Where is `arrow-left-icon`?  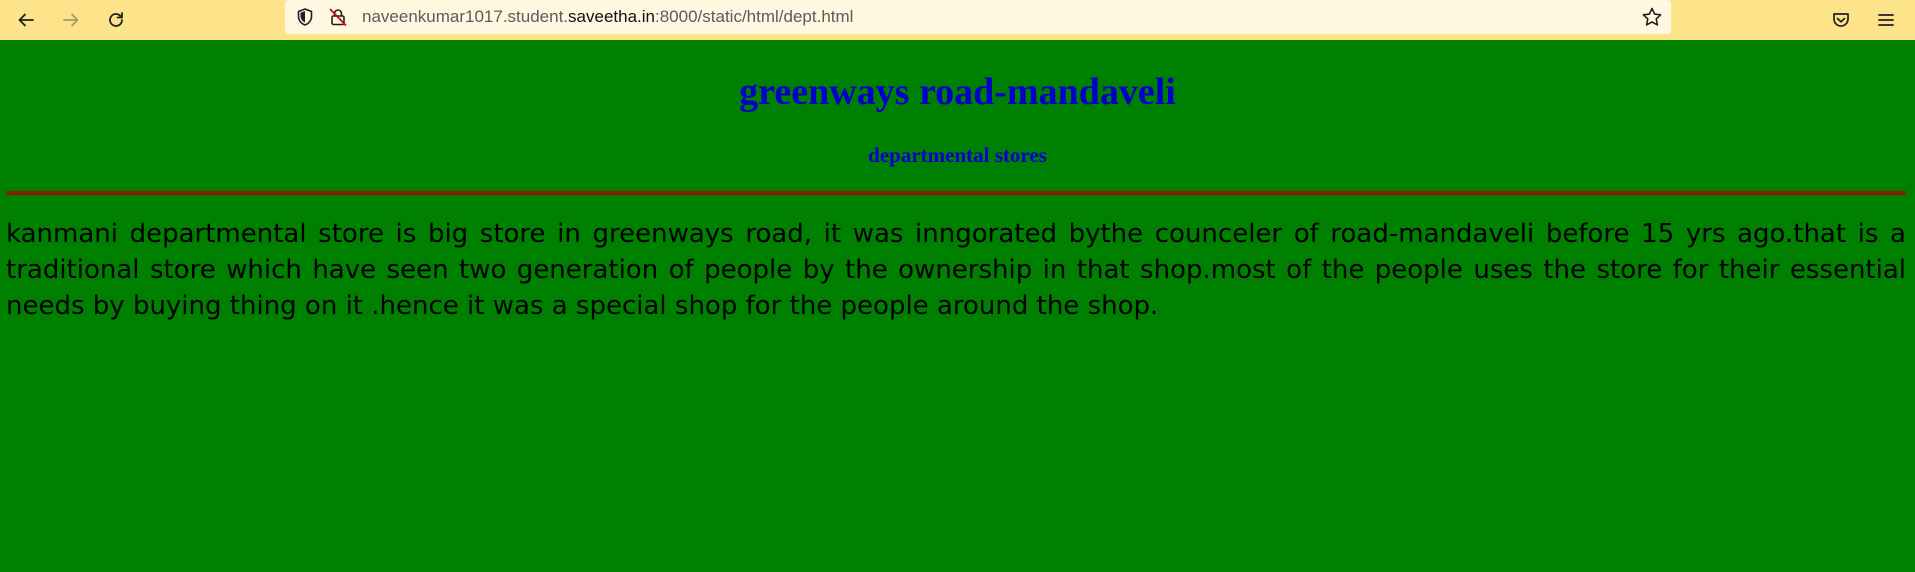
arrow-left-icon is located at coordinates (26, 20).